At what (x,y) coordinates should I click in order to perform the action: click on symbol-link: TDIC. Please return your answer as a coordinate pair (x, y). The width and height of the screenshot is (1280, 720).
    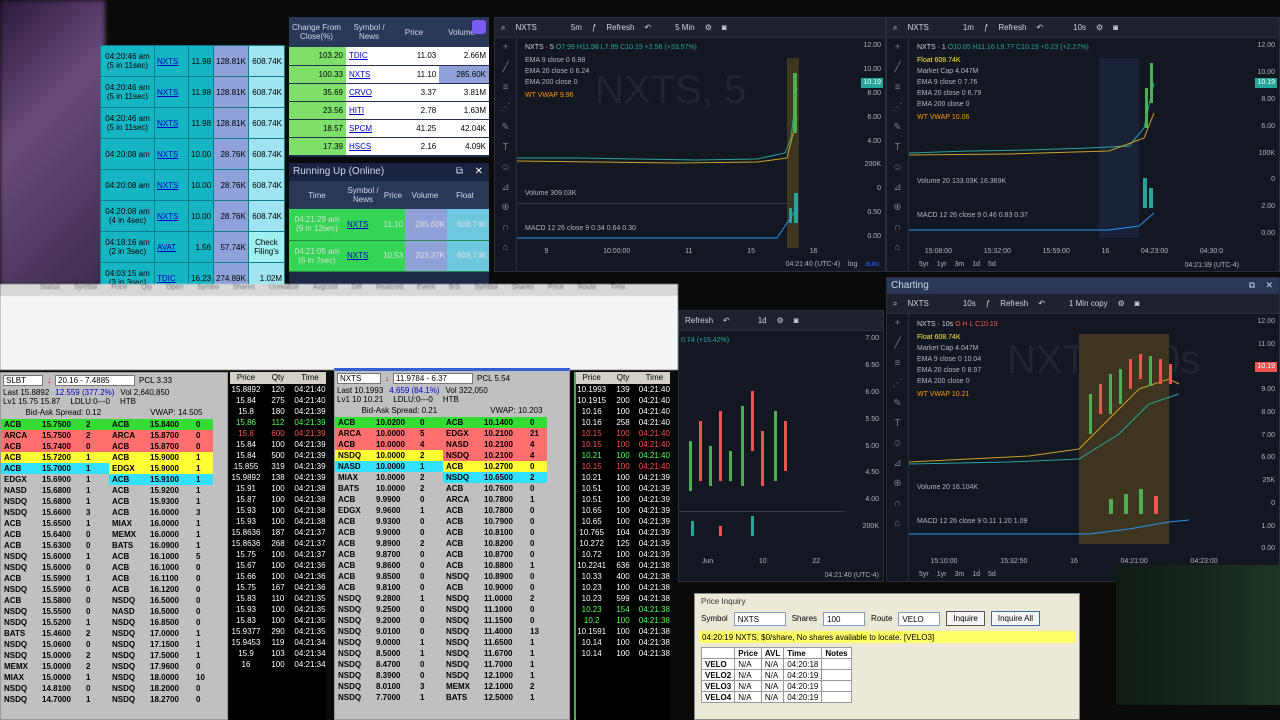
    Looking at the image, I should click on (171, 273).